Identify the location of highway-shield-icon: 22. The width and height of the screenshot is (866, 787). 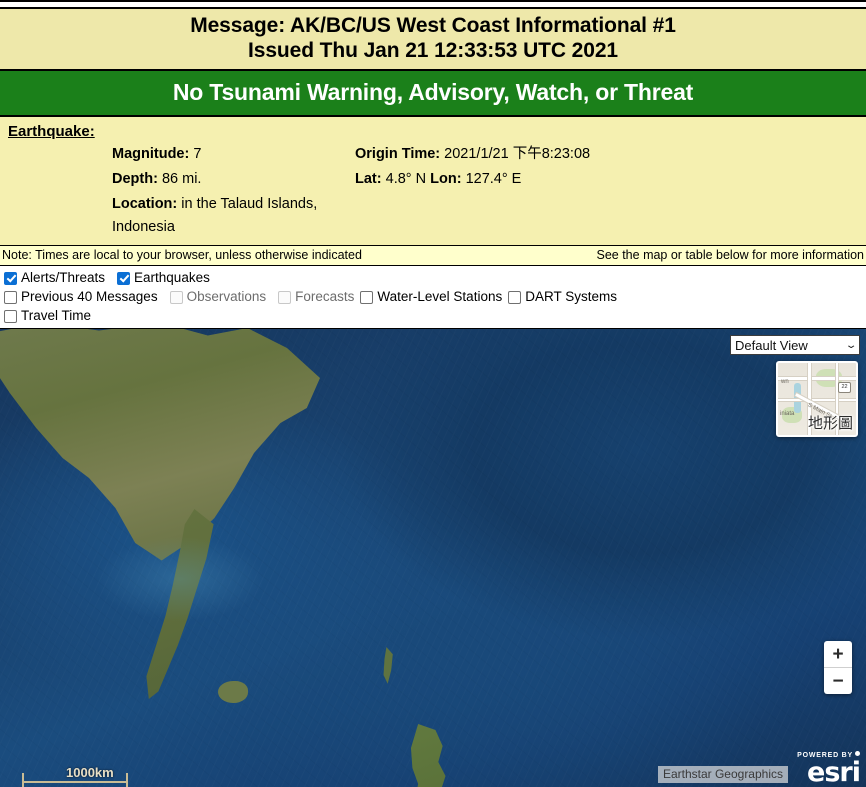
(844, 387).